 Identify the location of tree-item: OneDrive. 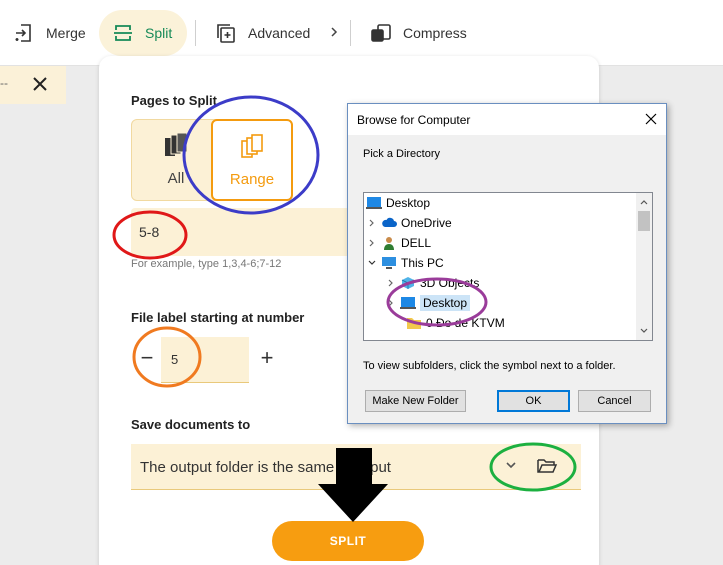
(409, 223).